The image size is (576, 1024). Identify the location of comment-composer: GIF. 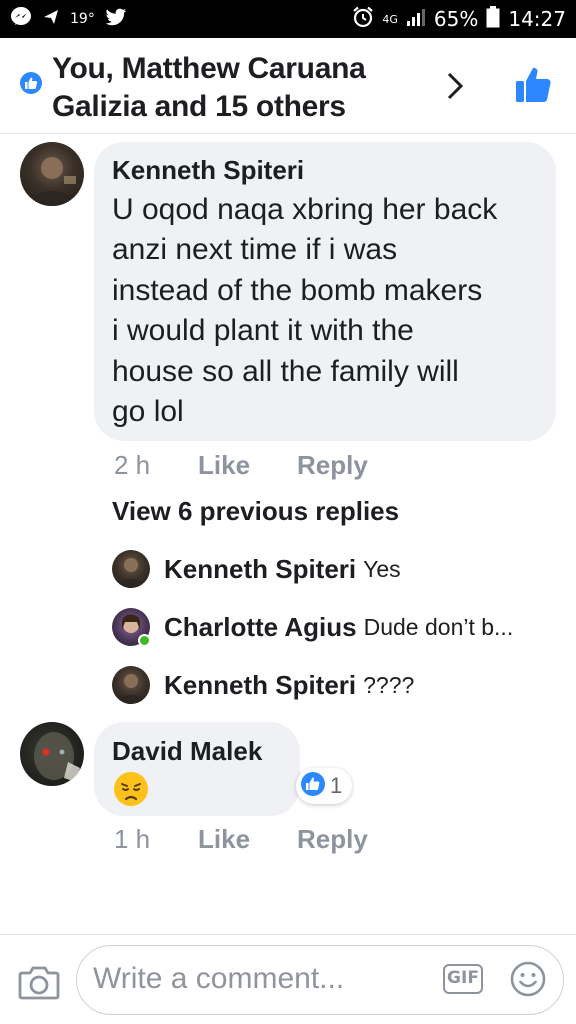
(288, 979).